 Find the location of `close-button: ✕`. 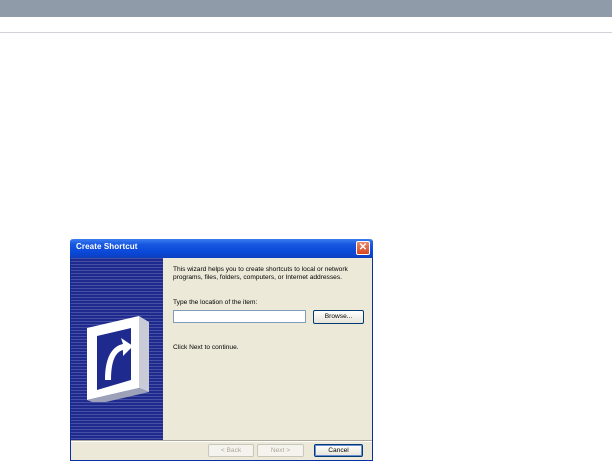

close-button: ✕ is located at coordinates (363, 248).